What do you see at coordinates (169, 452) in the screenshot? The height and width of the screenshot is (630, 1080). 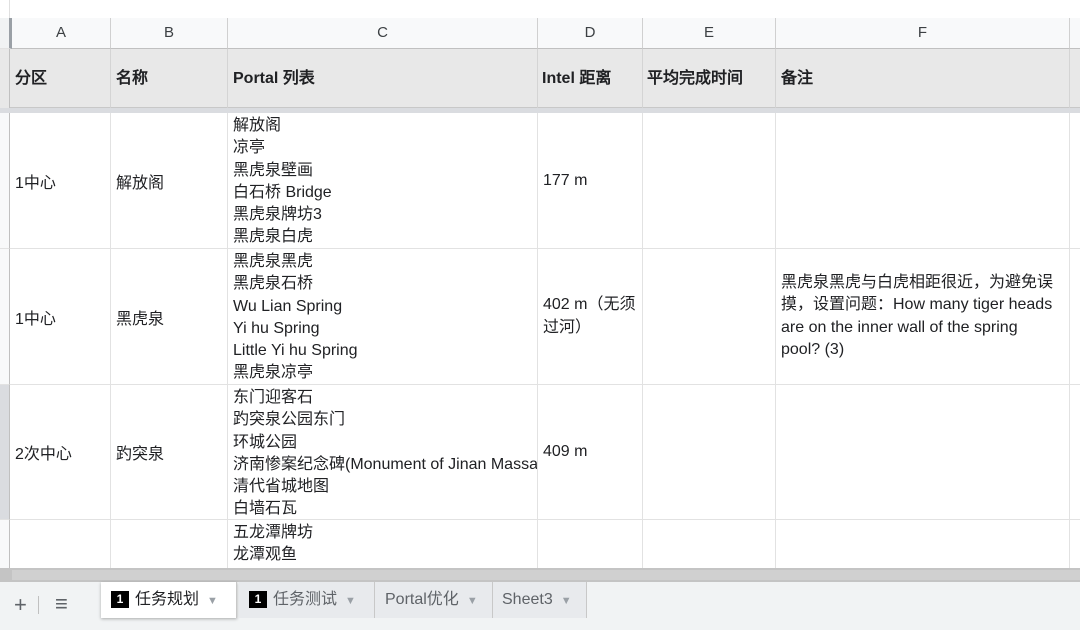 I see `cell-name: 趵突泉` at bounding box center [169, 452].